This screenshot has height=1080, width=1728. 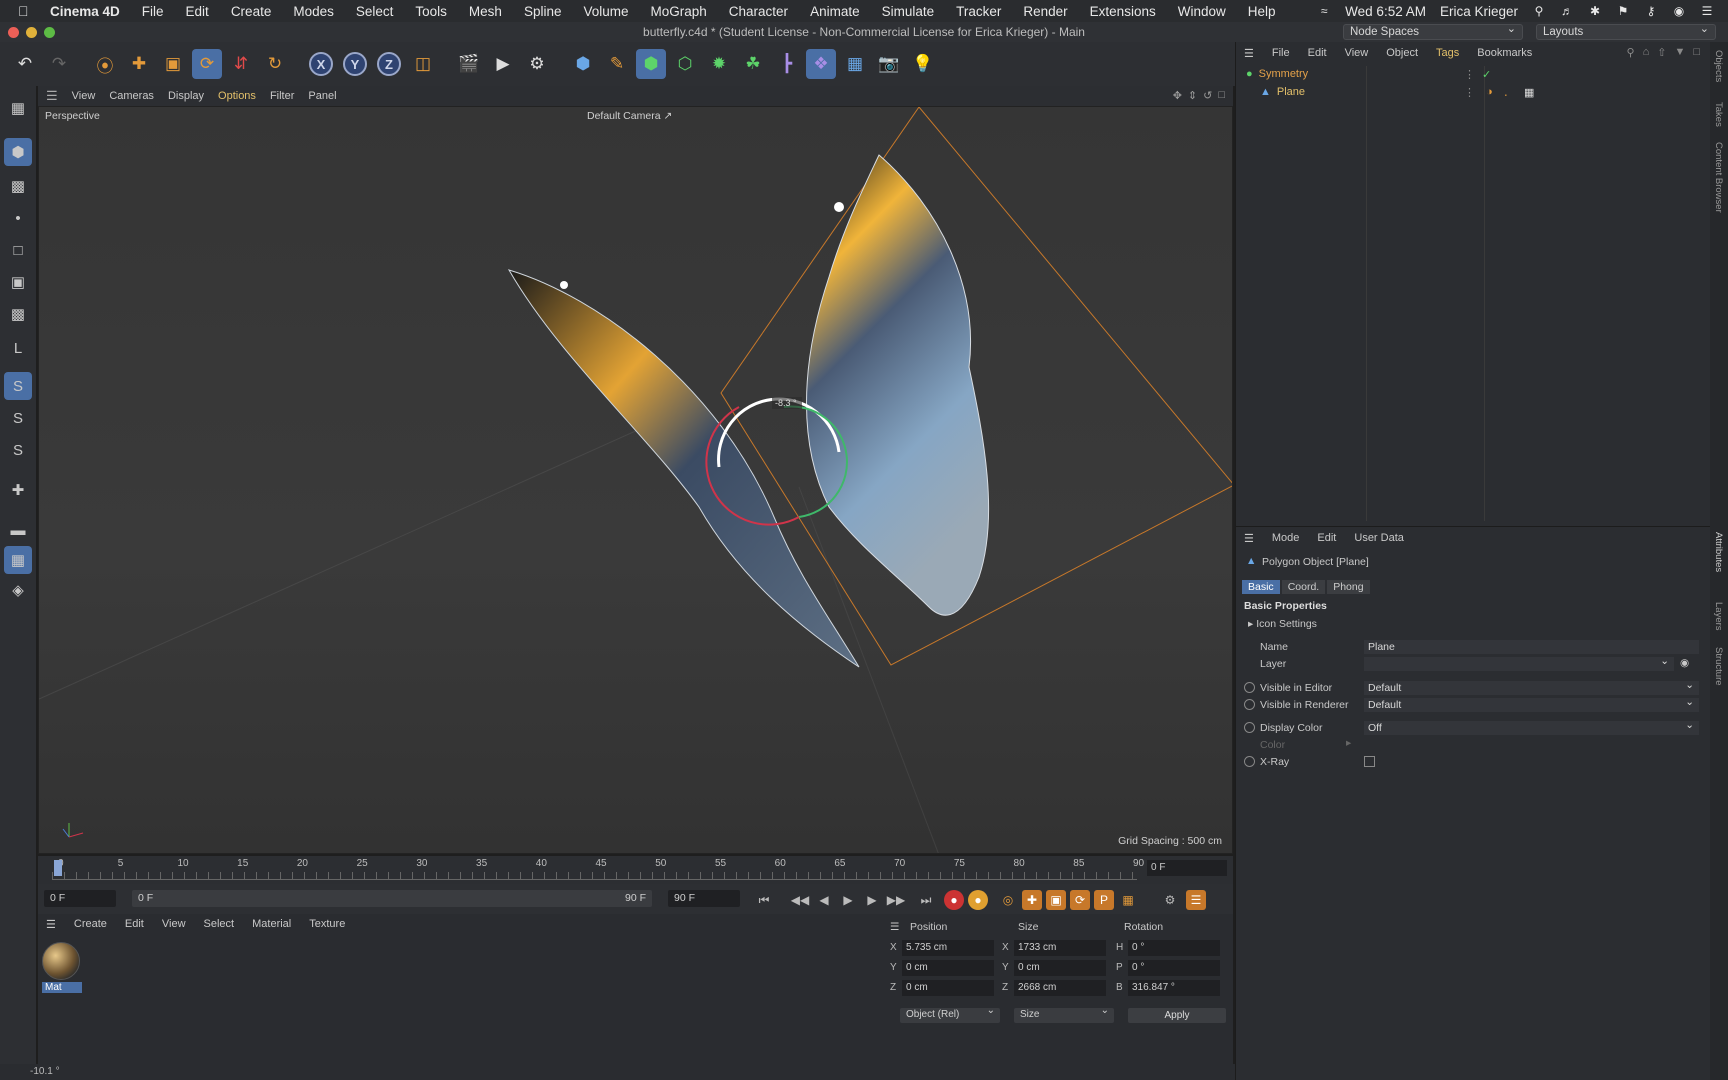 I want to click on light-icon: 💡, so click(x=923, y=64).